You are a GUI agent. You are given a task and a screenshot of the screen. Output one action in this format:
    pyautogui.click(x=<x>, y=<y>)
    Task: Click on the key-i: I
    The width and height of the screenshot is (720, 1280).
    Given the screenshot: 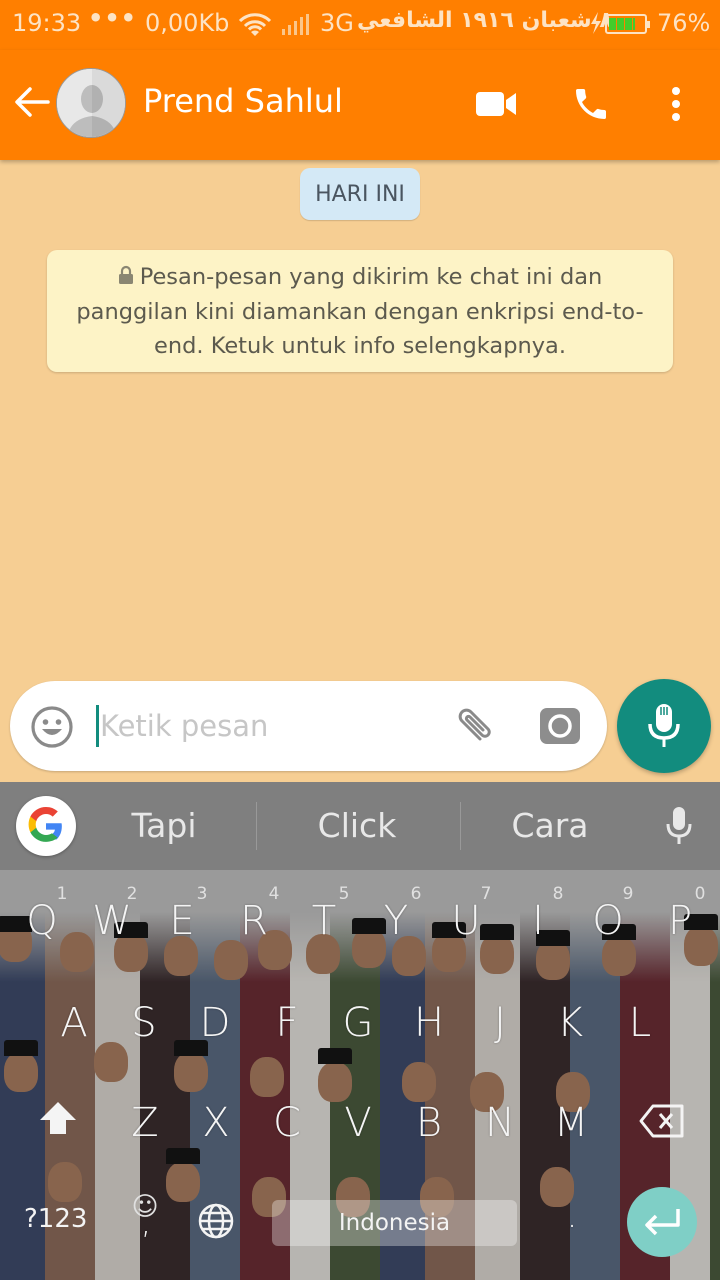 What is the action you would take?
    pyautogui.click(x=538, y=921)
    